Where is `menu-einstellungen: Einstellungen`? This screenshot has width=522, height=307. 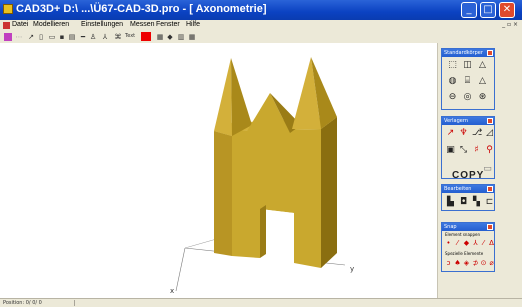 menu-einstellungen: Einstellungen is located at coordinates (102, 24).